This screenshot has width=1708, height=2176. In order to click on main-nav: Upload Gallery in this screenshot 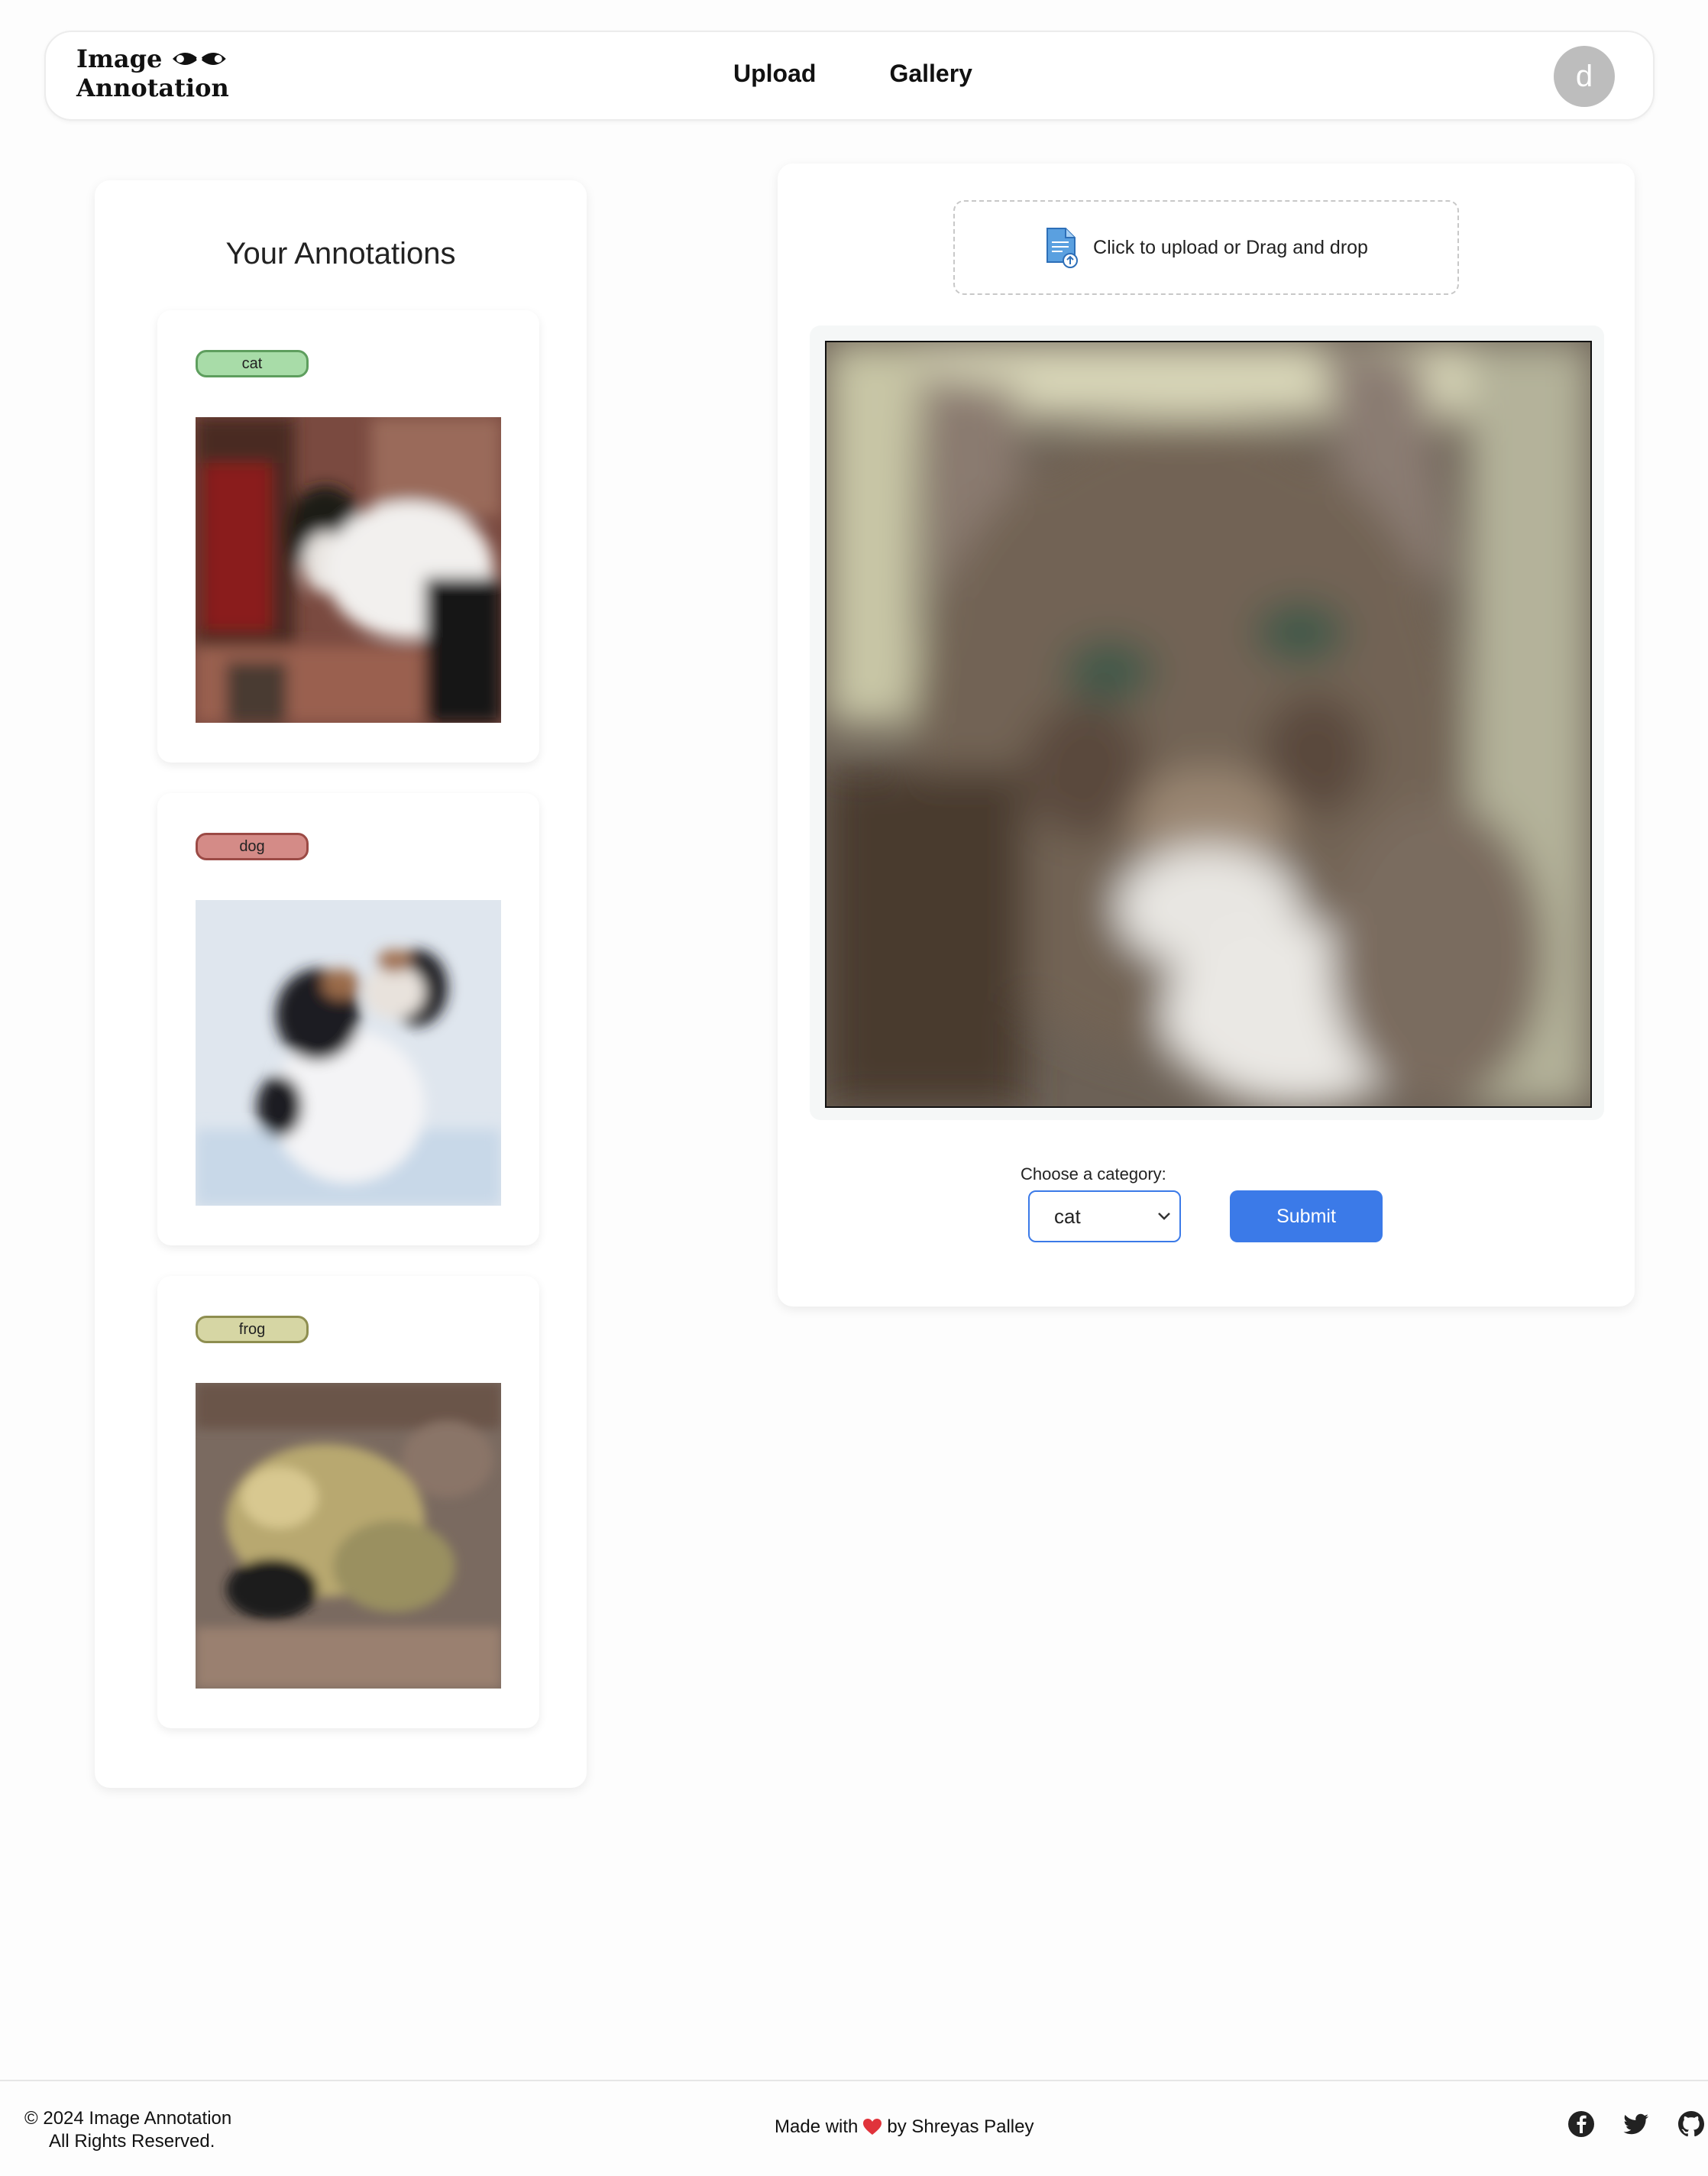, I will do `click(852, 74)`.